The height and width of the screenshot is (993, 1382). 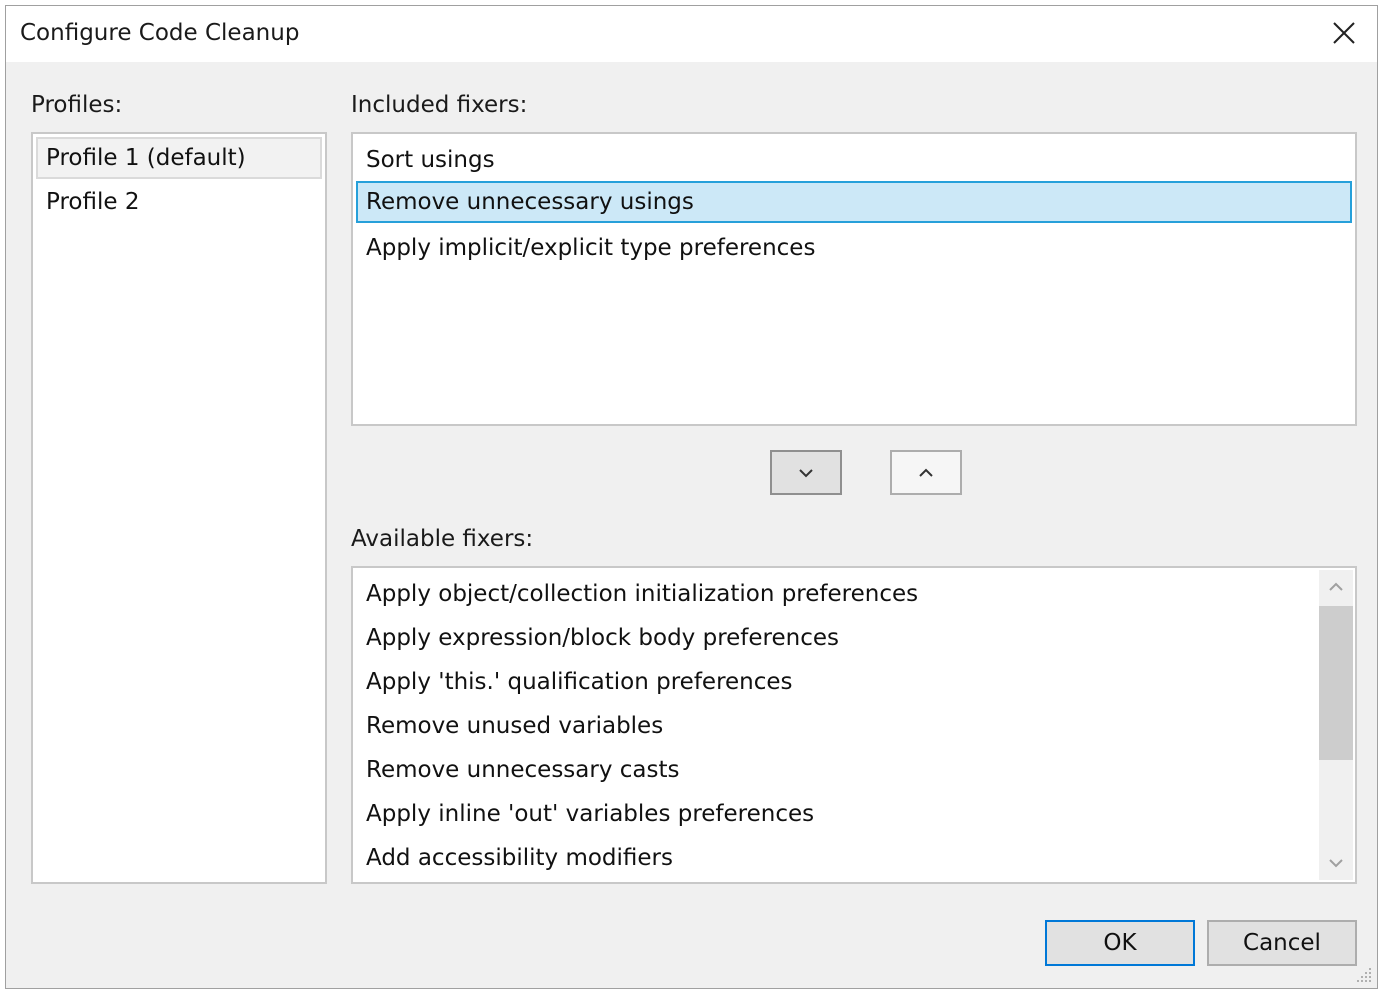 What do you see at coordinates (77, 105) in the screenshot?
I see `profiles-label: Profiles:` at bounding box center [77, 105].